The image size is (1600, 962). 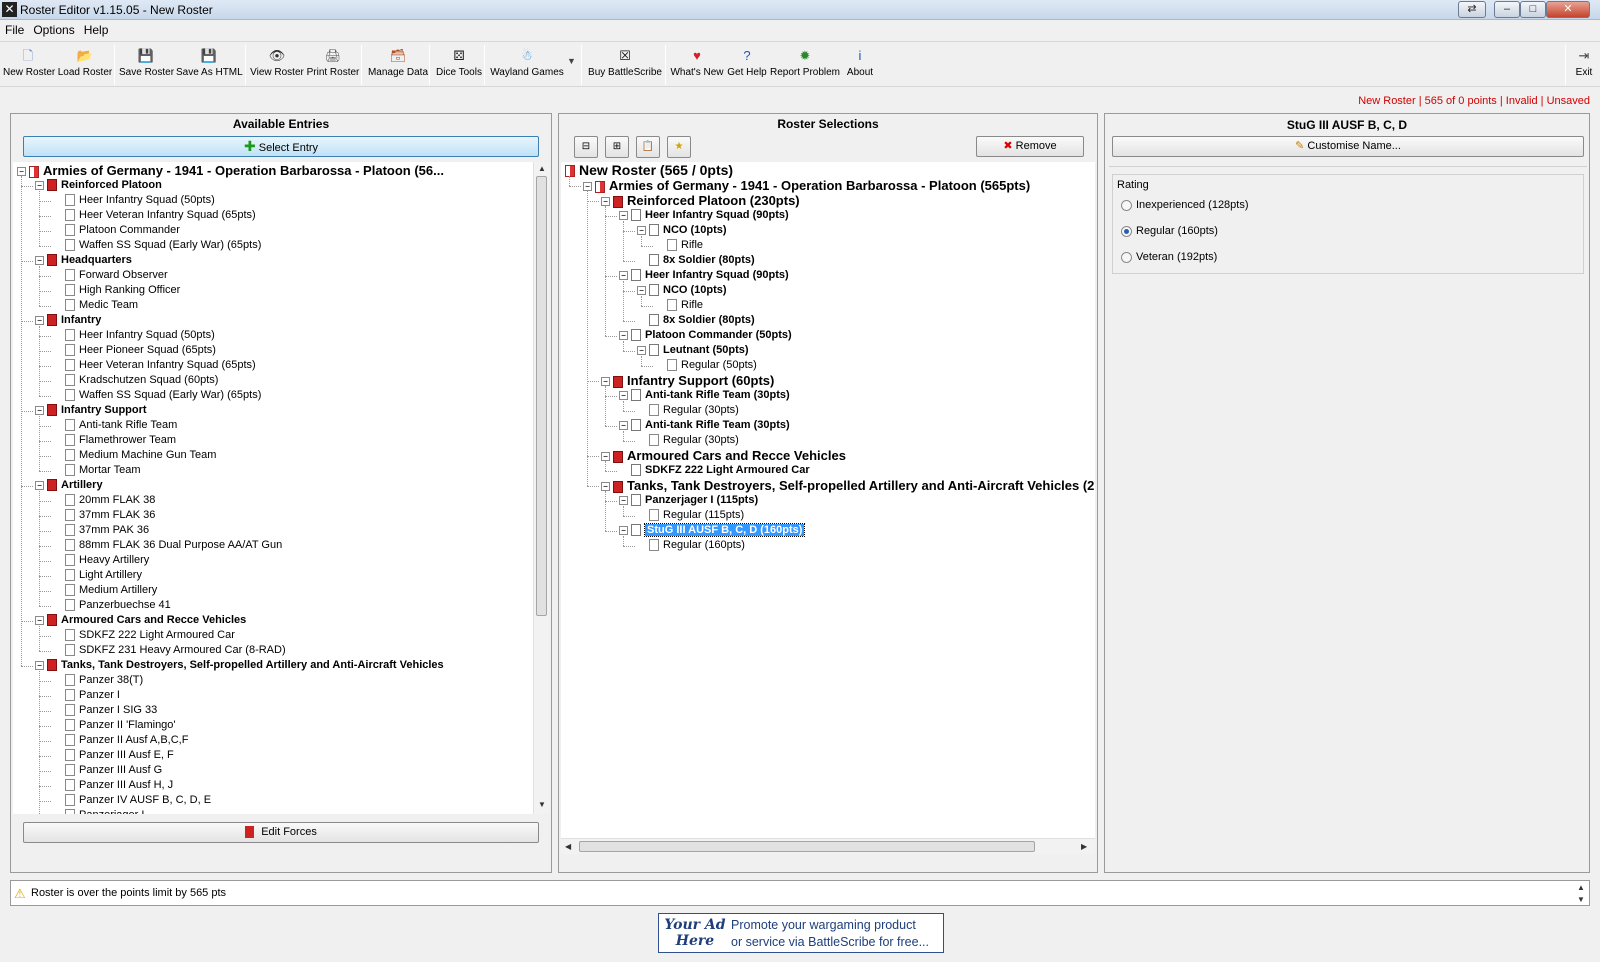 I want to click on save-roster-button: 💾 Save Roster, so click(x=146, y=64).